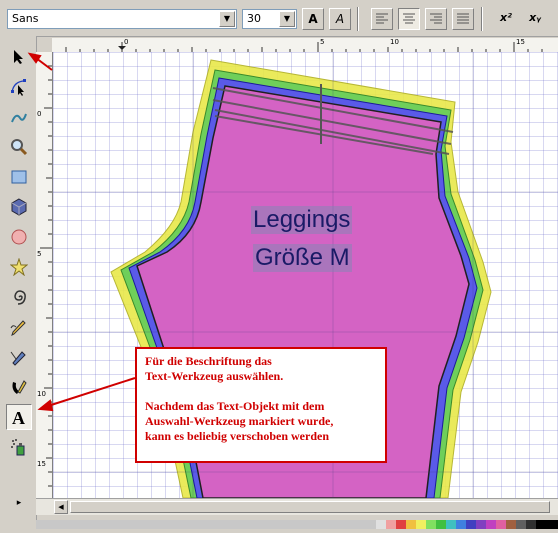  I want to click on toolbox: A ▸, so click(18, 279).